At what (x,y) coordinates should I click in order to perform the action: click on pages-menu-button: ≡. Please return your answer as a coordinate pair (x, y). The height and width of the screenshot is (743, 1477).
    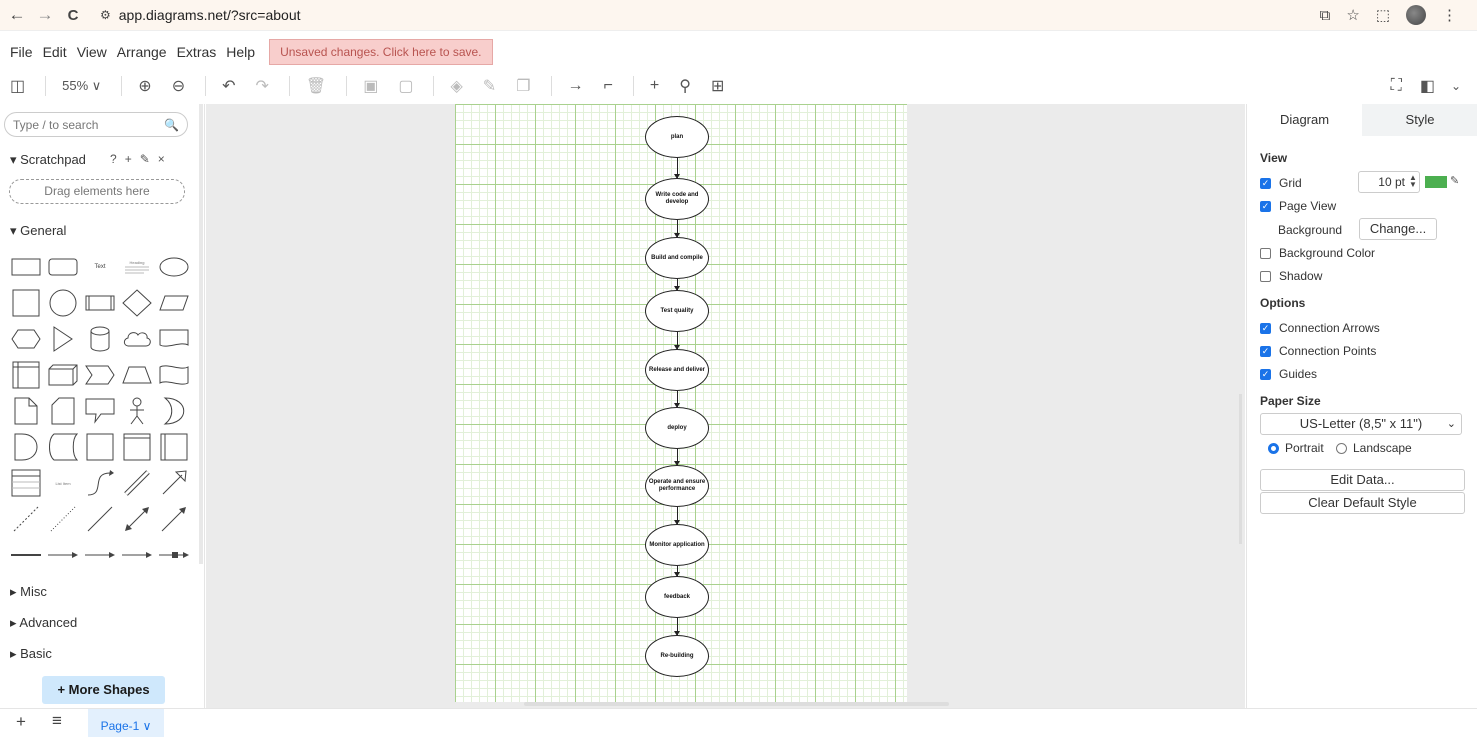
    Looking at the image, I should click on (57, 721).